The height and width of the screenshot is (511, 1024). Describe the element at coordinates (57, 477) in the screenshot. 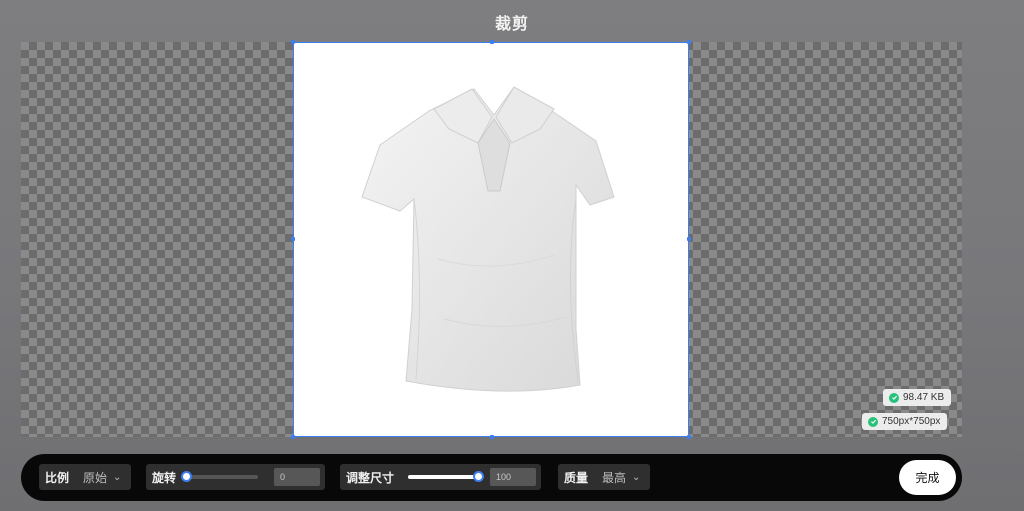

I see `ratio-label: 比例` at that location.